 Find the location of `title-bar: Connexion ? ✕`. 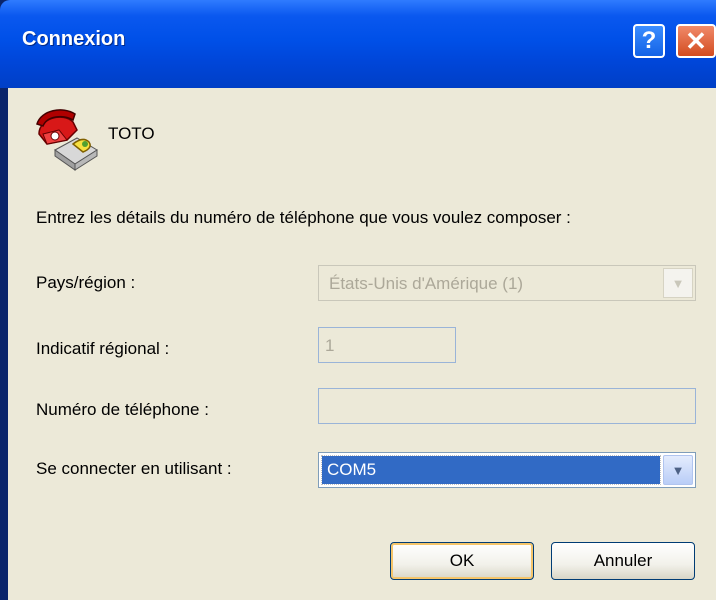

title-bar: Connexion ? ✕ is located at coordinates (358, 44).